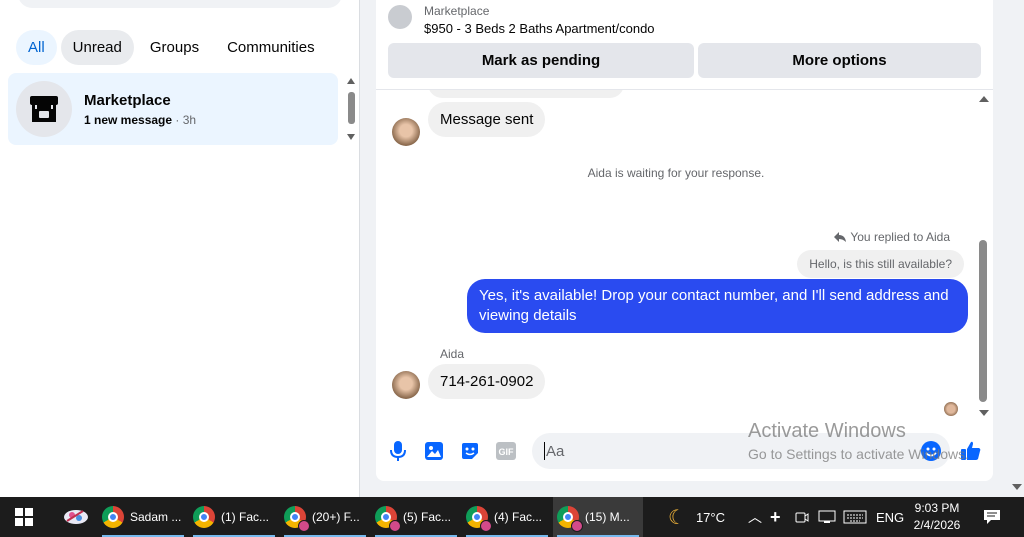  Describe the element at coordinates (827, 431) in the screenshot. I see `watermark-title: Activate Windows` at that location.